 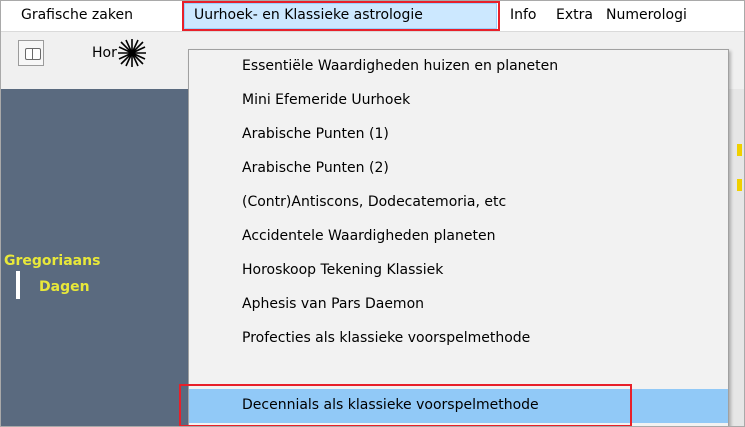 I want to click on menu-grafische-zaken: Grafische zaken, so click(x=77, y=15).